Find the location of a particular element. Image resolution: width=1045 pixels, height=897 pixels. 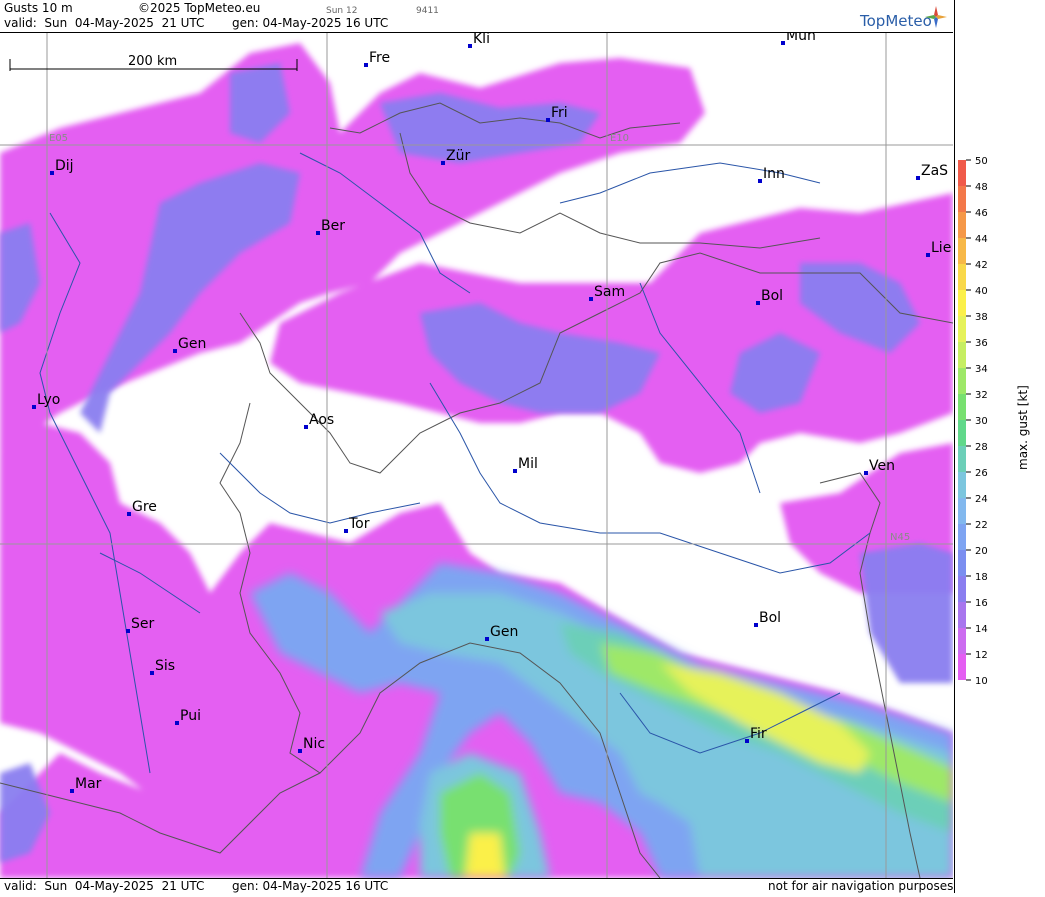

grid-label-e05: E05 is located at coordinates (58, 138).